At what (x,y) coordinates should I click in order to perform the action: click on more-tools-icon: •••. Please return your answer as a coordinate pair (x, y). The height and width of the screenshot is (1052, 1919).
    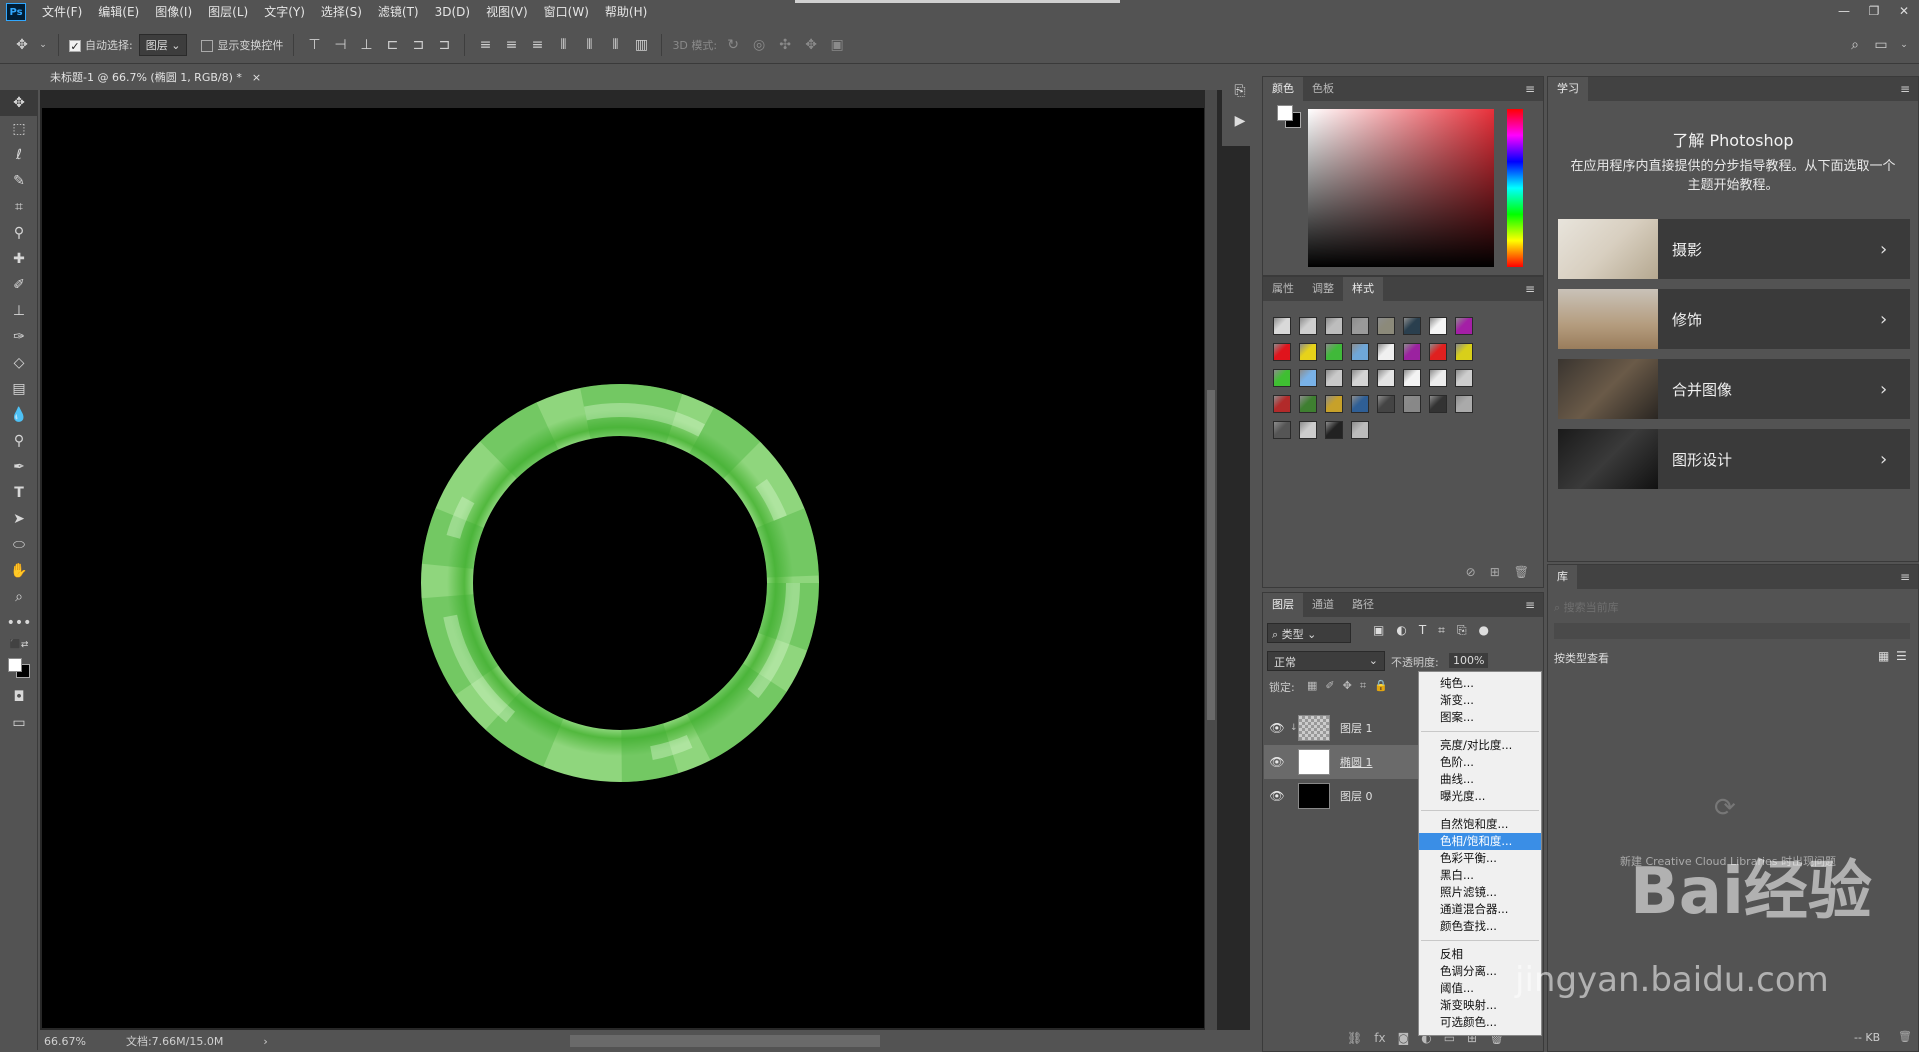
    Looking at the image, I should click on (19, 623).